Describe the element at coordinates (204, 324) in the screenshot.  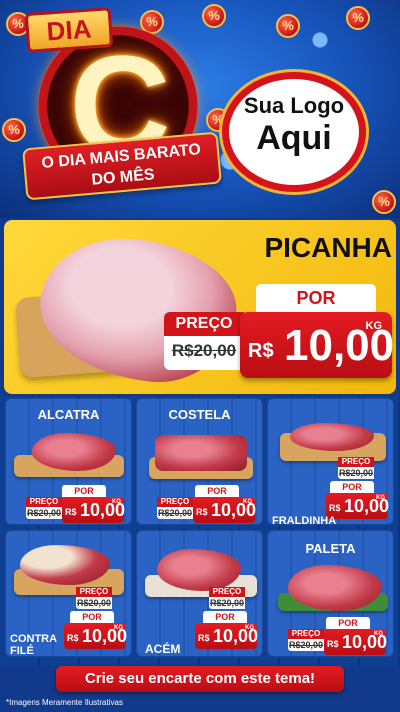
I see `featured-preco-label: PREÇO` at that location.